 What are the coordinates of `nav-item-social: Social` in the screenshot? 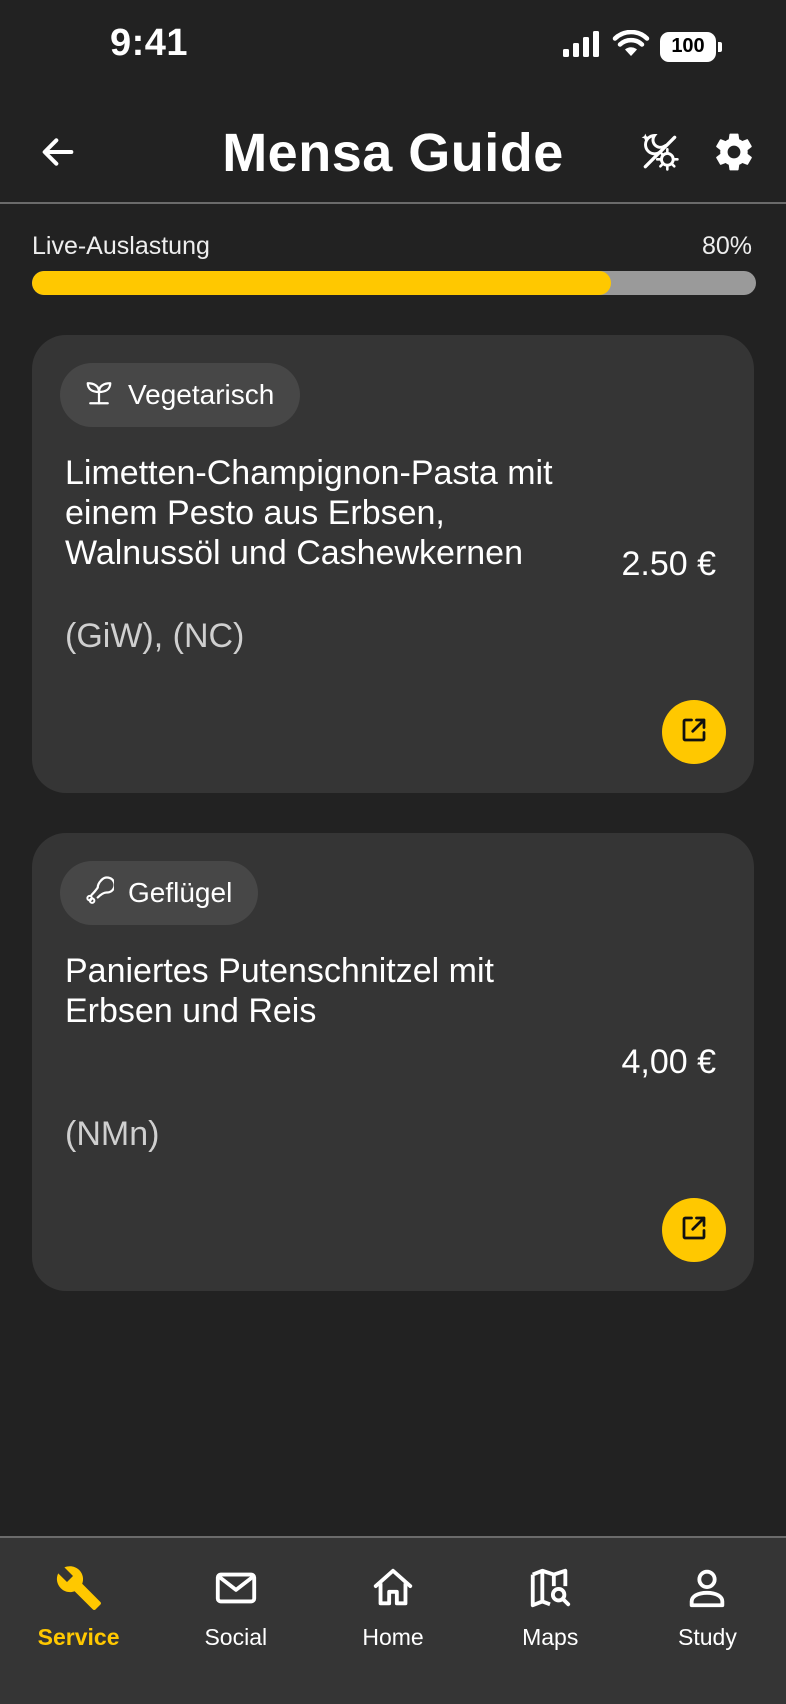 It's located at (235, 1621).